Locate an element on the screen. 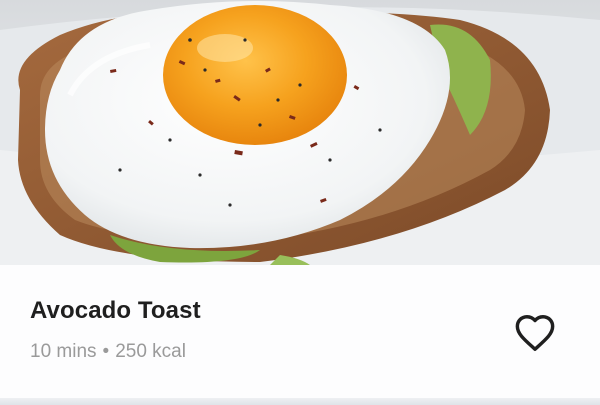 The height and width of the screenshot is (405, 600). card-bottom-edge is located at coordinates (300, 401).